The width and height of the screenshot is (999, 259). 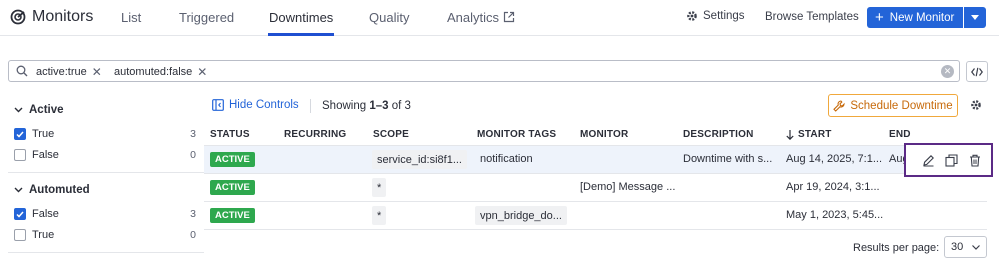 I want to click on tab-analytics-label: Analytics, so click(x=473, y=17).